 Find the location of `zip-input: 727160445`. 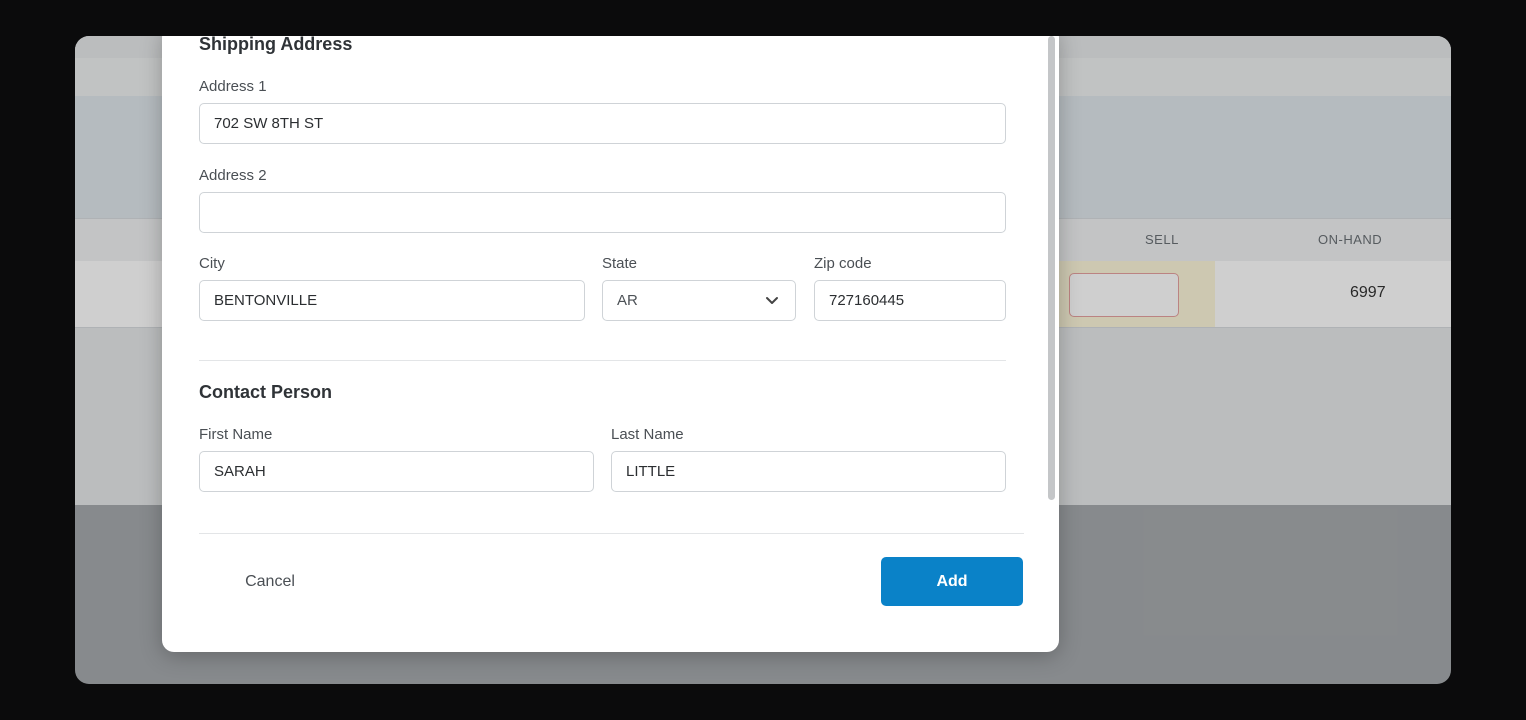

zip-input: 727160445 is located at coordinates (910, 300).